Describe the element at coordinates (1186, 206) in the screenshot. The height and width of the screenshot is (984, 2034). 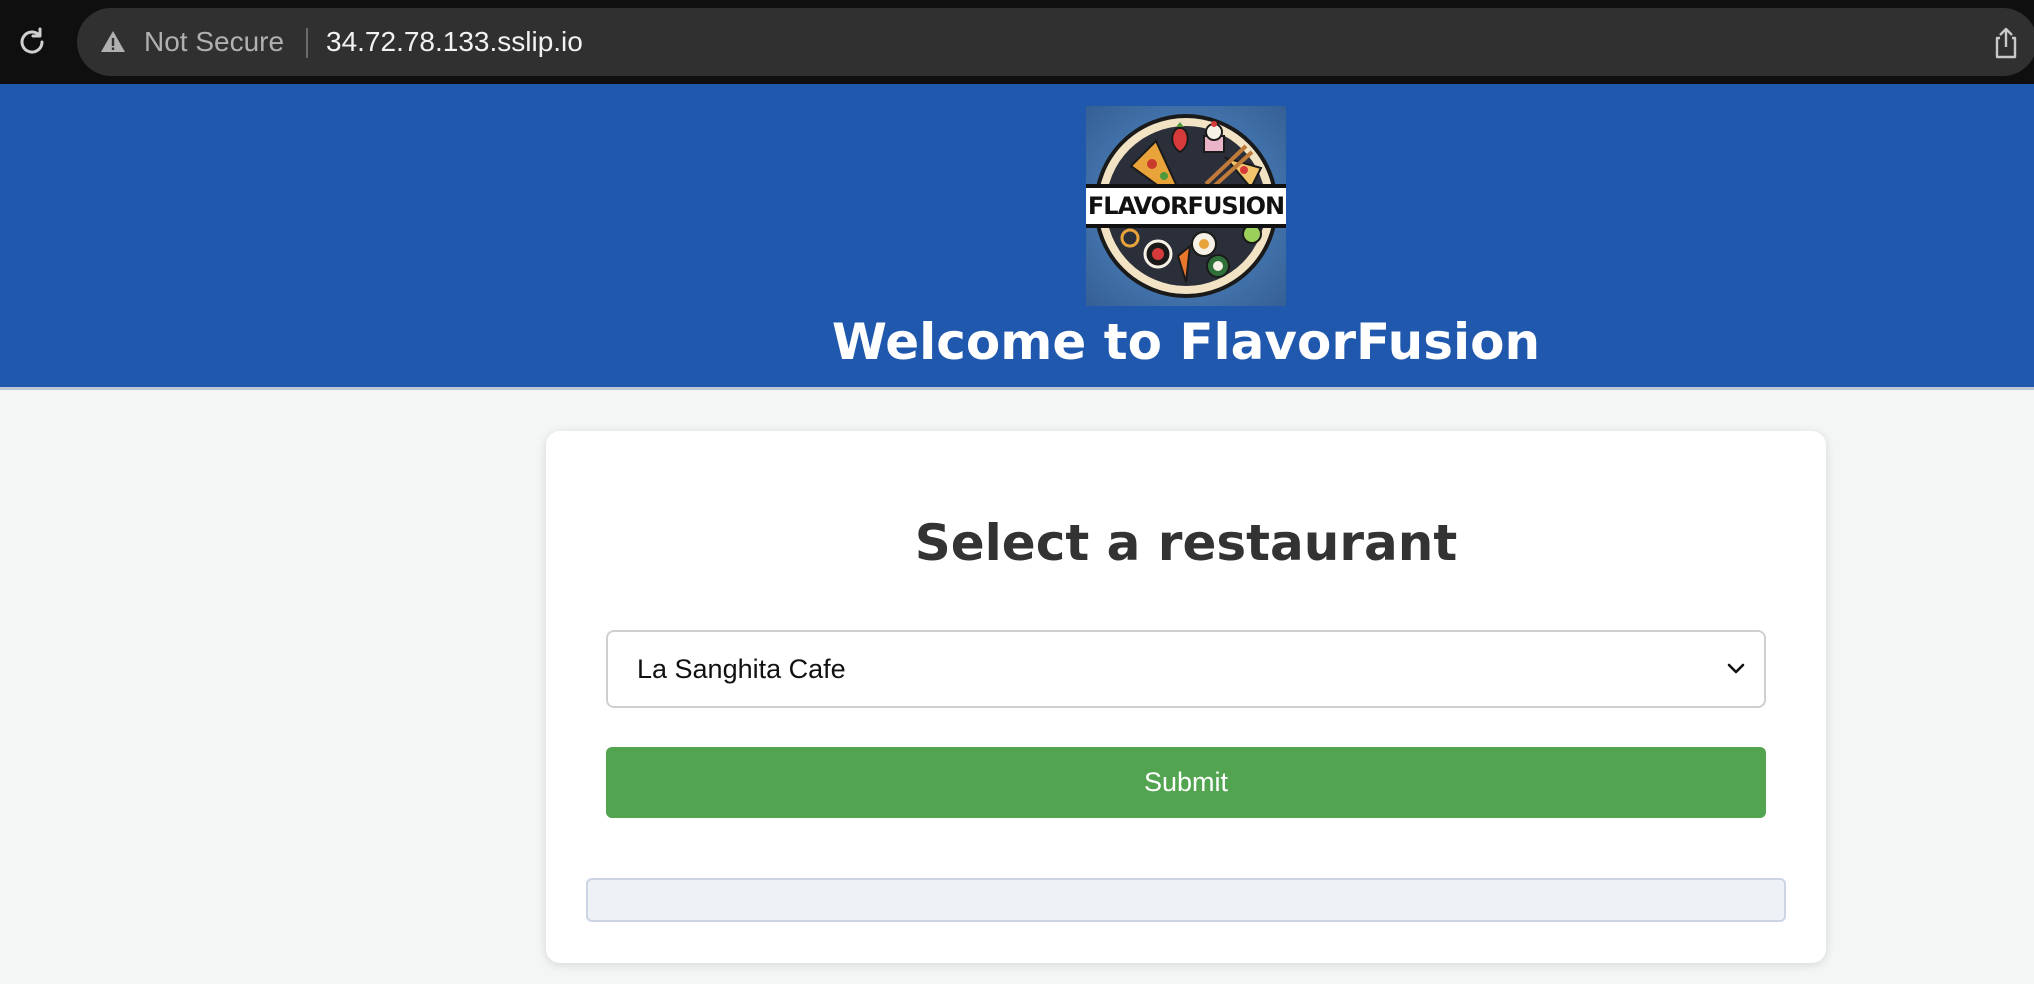
I see `flavorfusion-logo: FLAVORFUSION` at that location.